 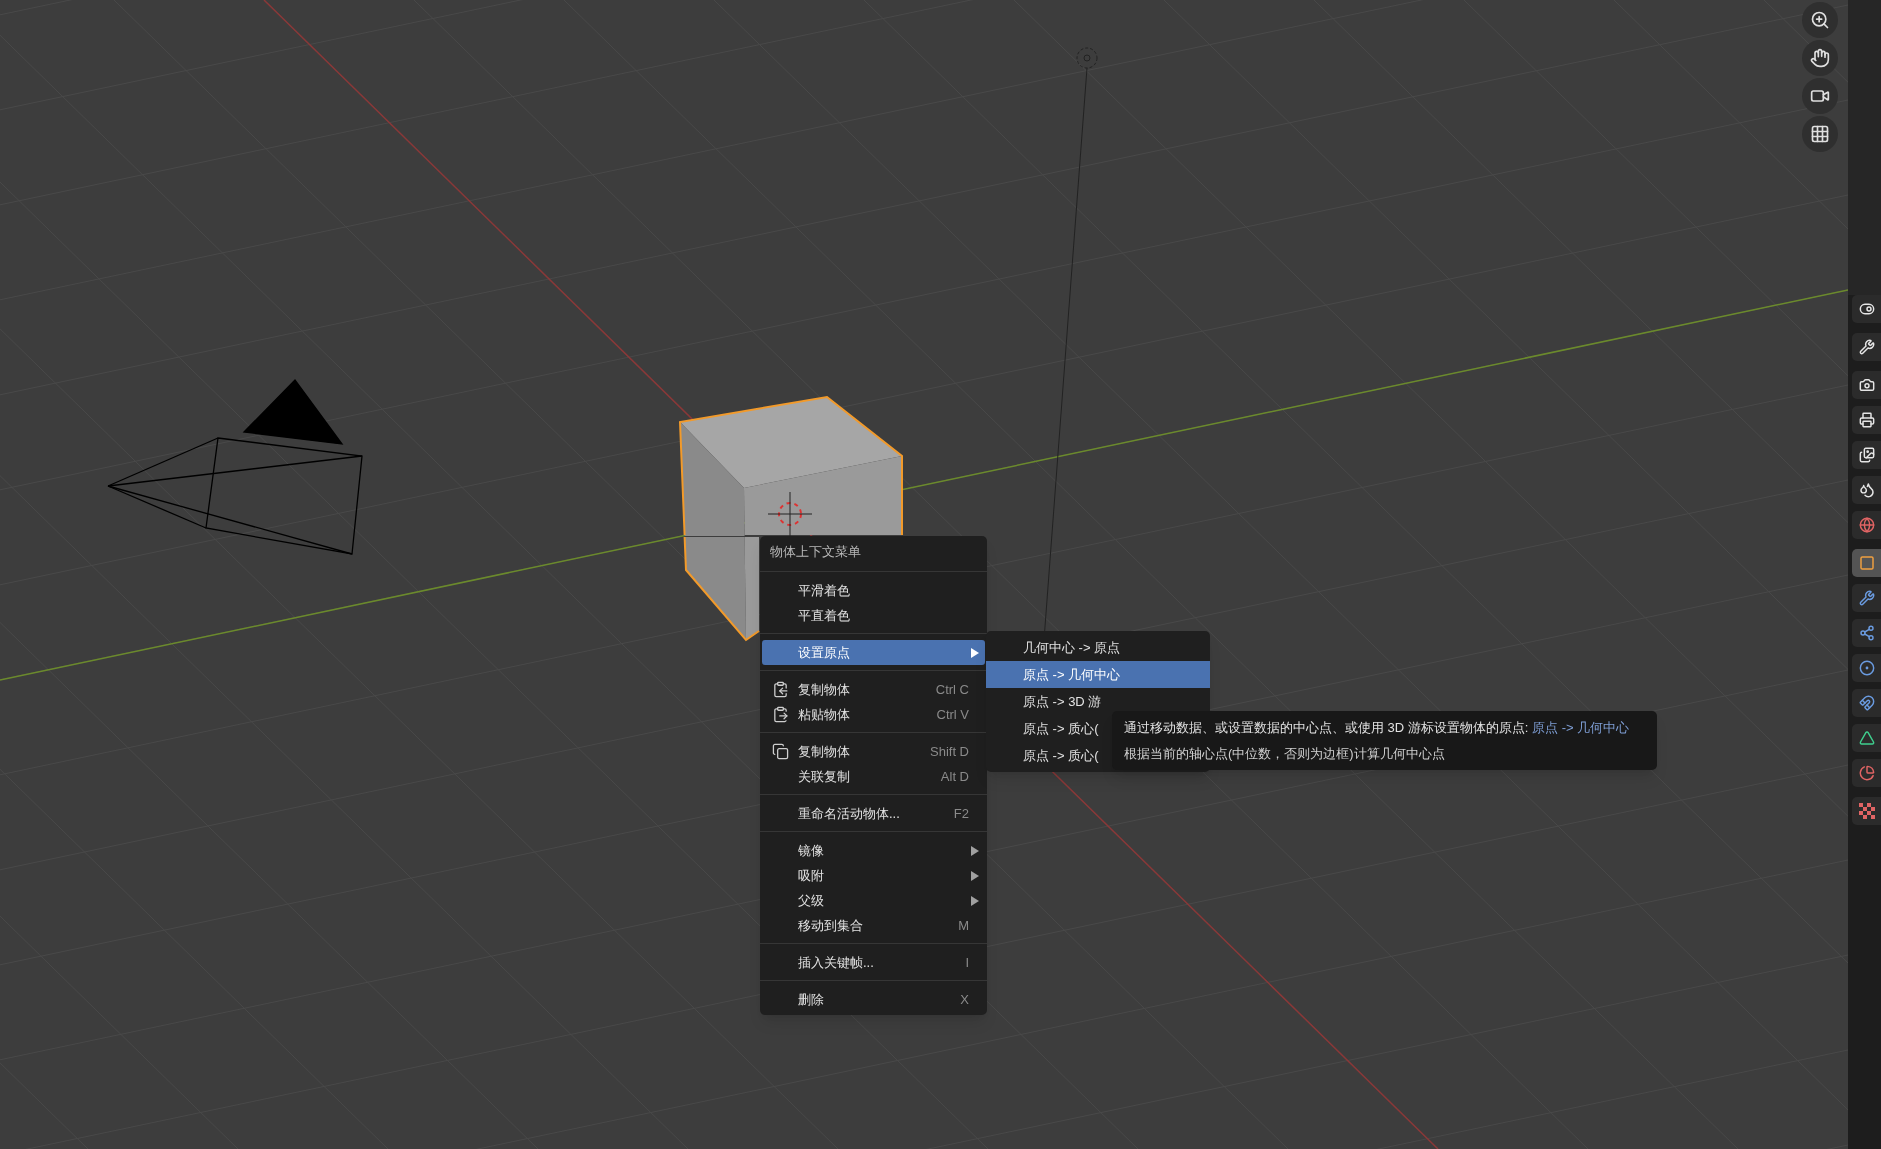 I want to click on submenu-item: 原点 -> 几何中心, so click(x=1098, y=674).